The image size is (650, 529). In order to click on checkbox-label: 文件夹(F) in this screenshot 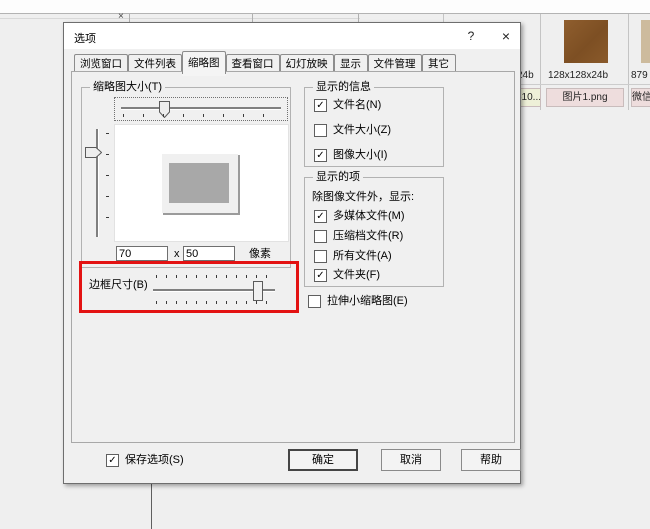, I will do `click(357, 275)`.